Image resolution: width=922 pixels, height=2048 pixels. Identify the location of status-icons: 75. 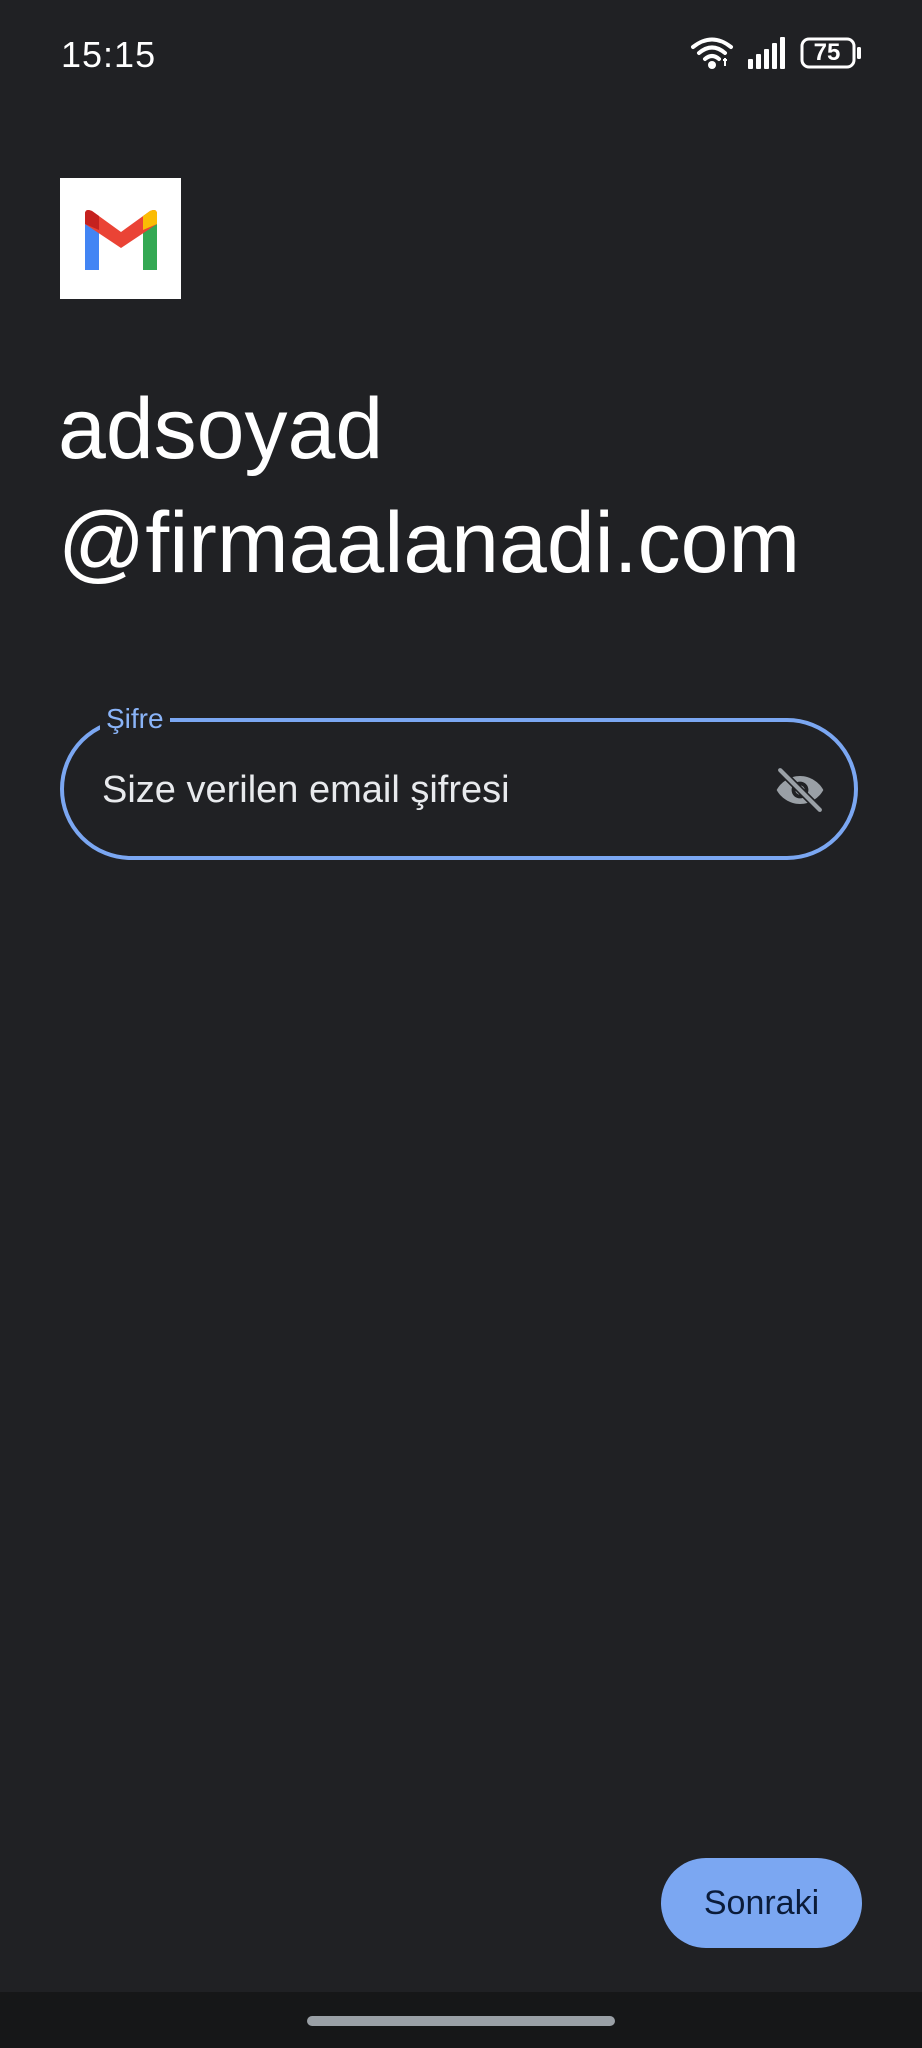
(776, 53).